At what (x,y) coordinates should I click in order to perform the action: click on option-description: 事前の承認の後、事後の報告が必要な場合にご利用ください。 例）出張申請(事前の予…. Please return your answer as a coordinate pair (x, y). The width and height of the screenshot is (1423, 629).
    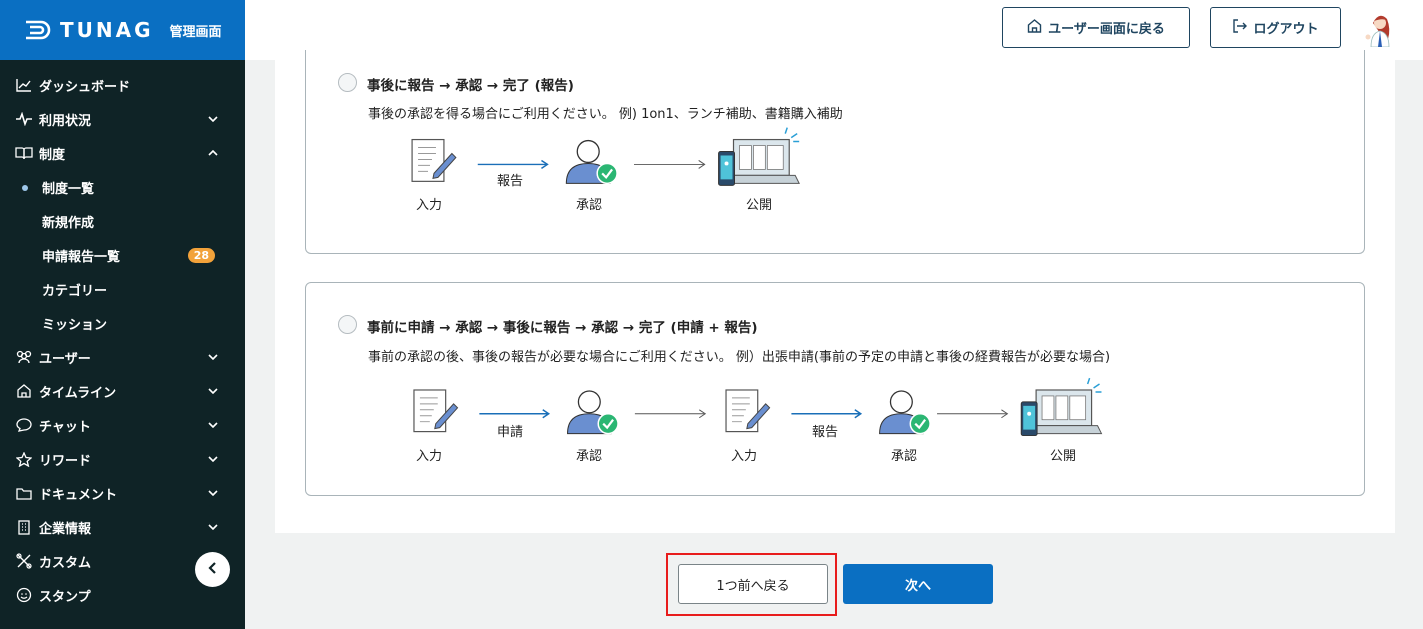
    Looking at the image, I should click on (739, 357).